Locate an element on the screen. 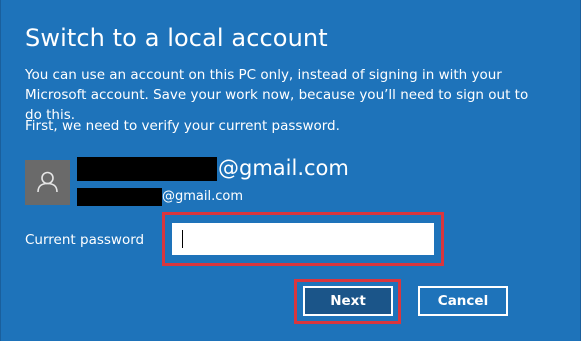 This screenshot has width=581, height=341. cancel-button: Cancel is located at coordinates (463, 301).